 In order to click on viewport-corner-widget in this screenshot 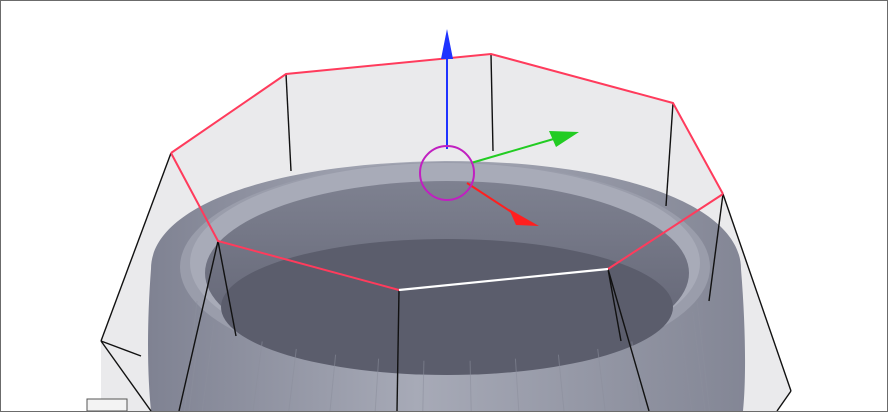, I will do `click(107, 404)`.